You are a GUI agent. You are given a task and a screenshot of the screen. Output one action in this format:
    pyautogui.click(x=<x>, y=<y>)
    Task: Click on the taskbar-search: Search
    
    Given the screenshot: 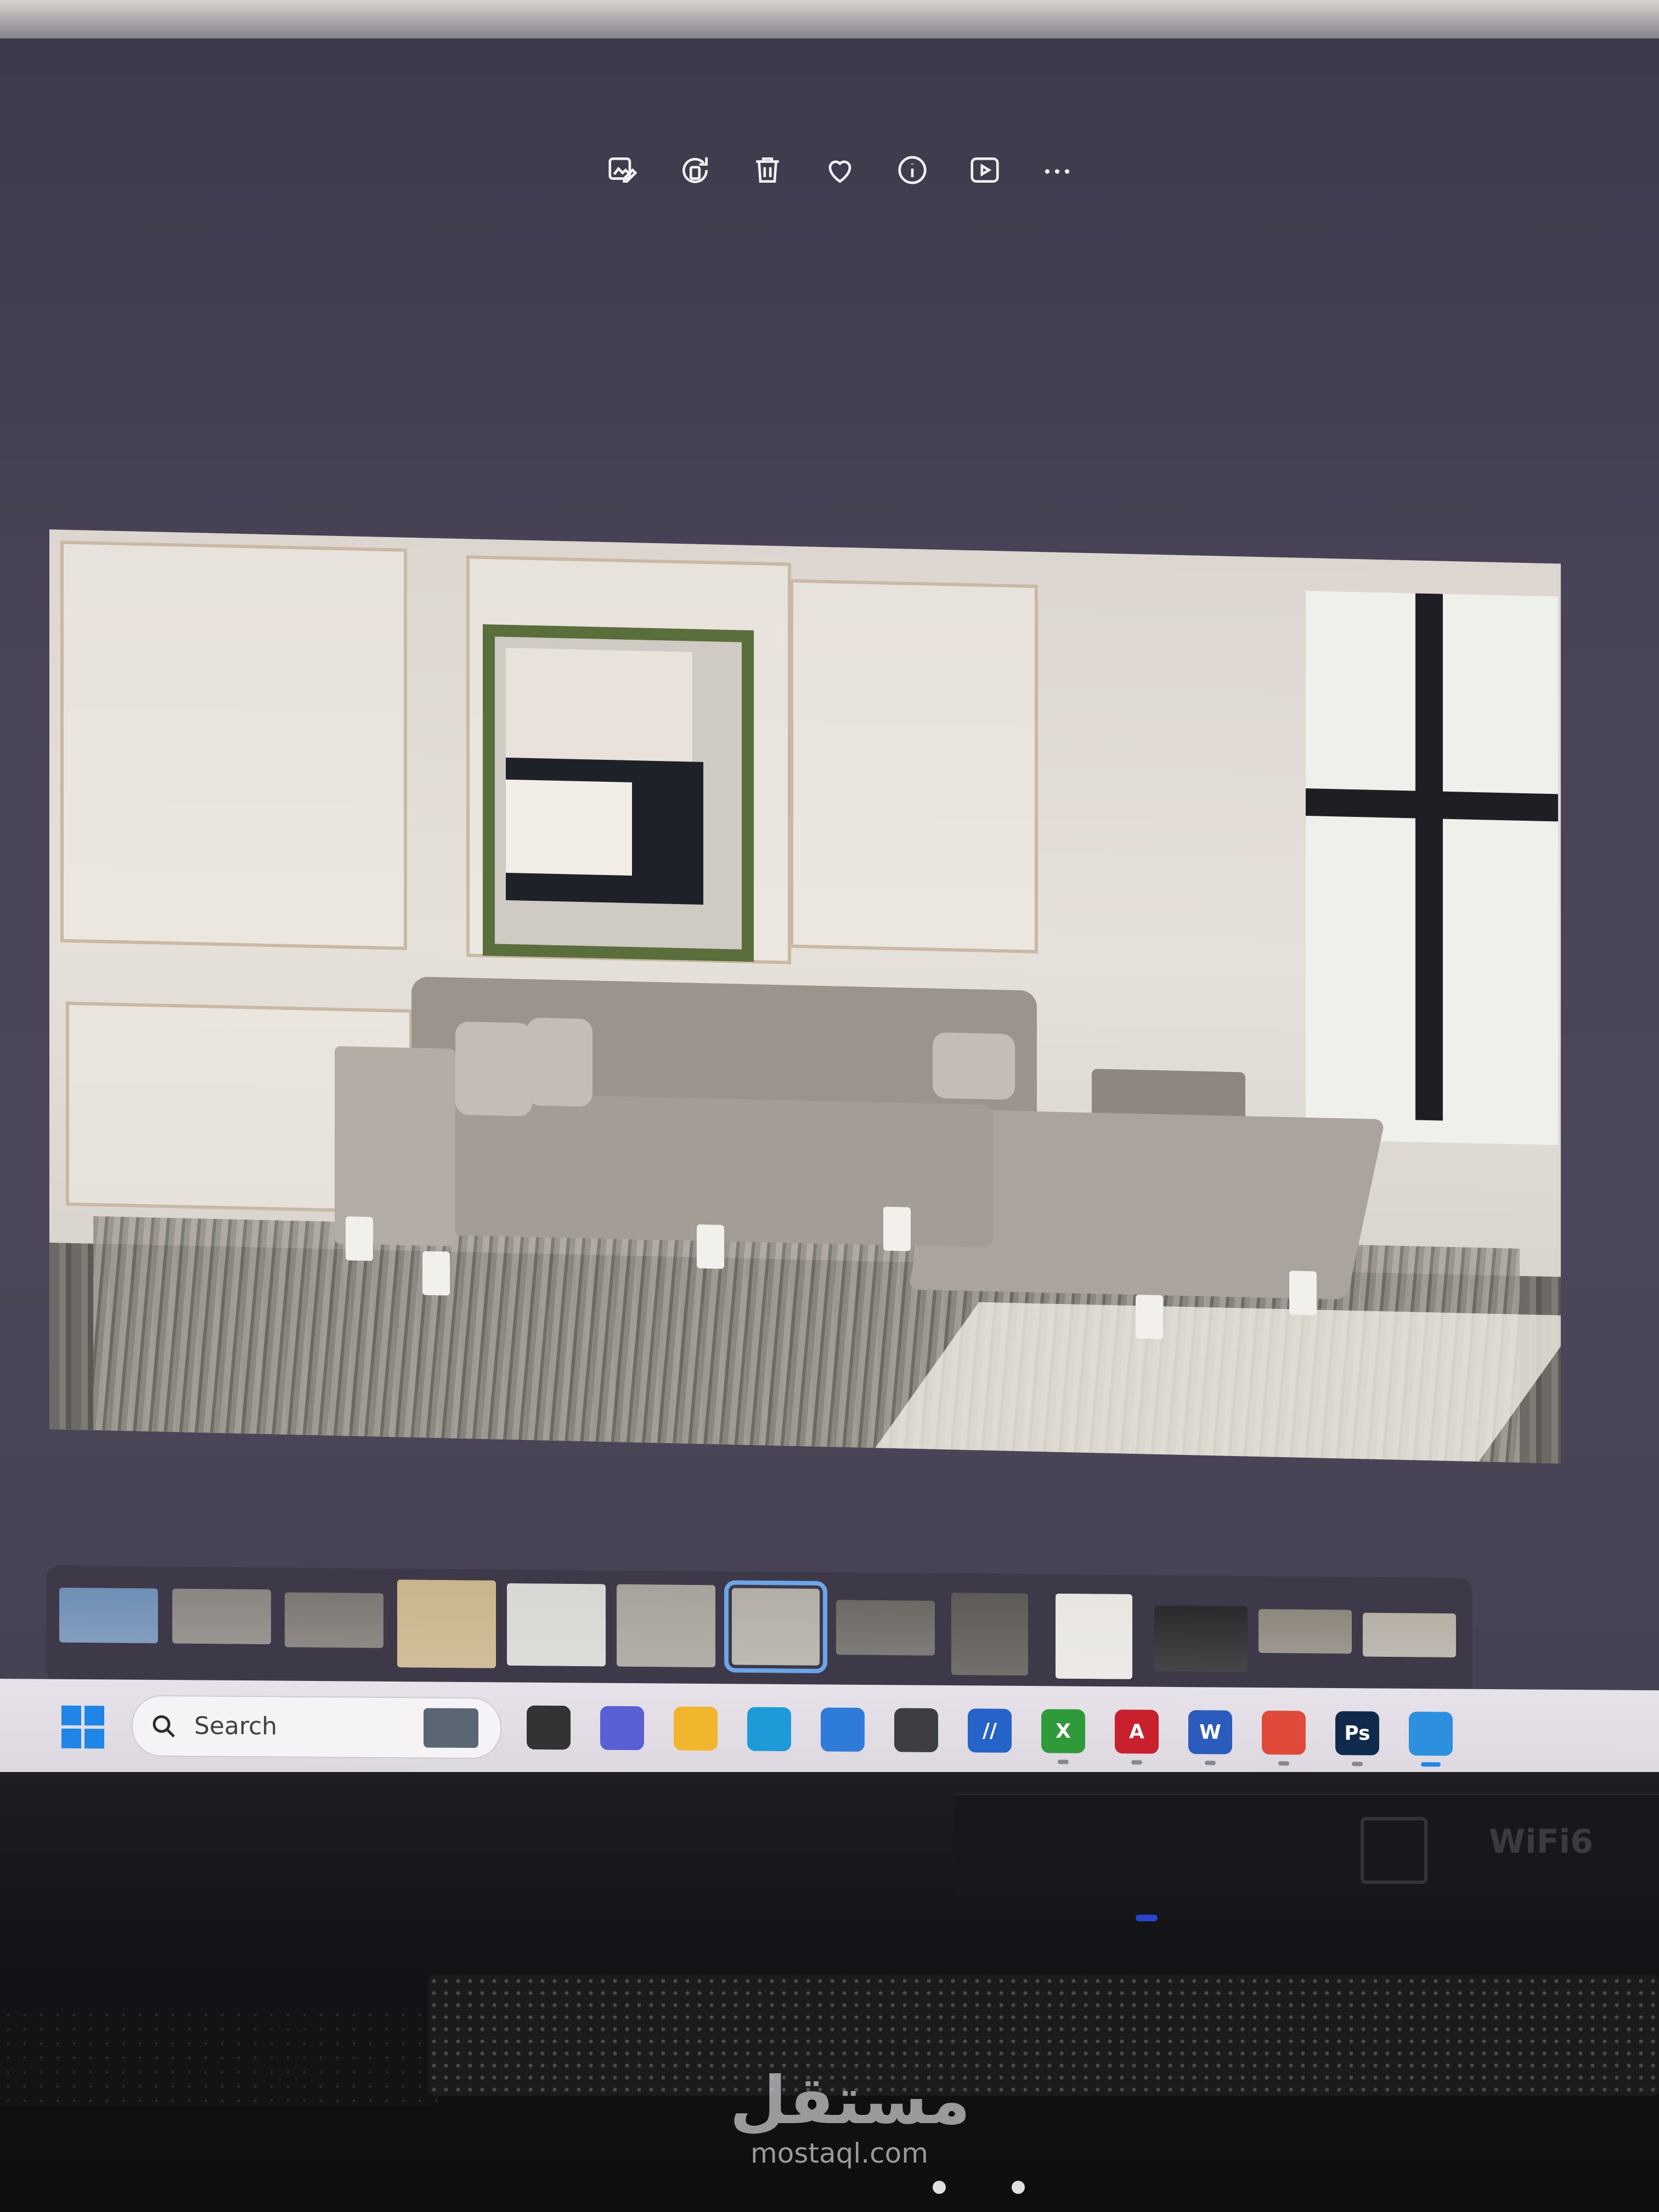 What is the action you would take?
    pyautogui.click(x=316, y=1727)
    